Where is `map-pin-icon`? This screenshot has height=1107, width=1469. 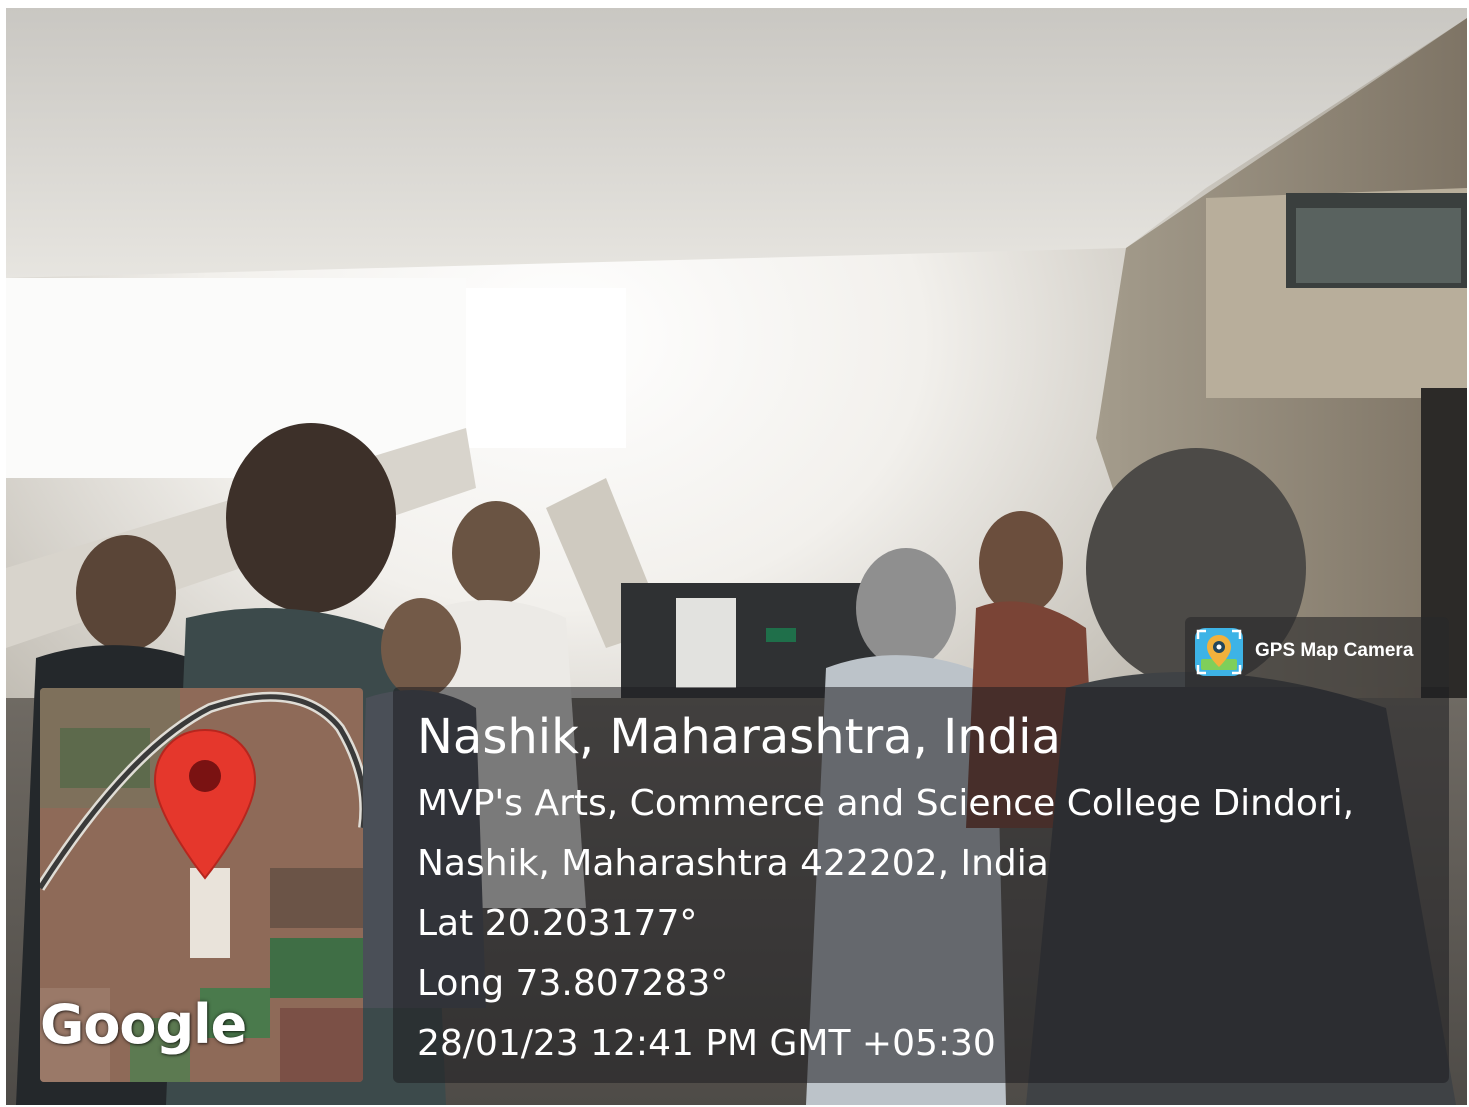 map-pin-icon is located at coordinates (205, 804).